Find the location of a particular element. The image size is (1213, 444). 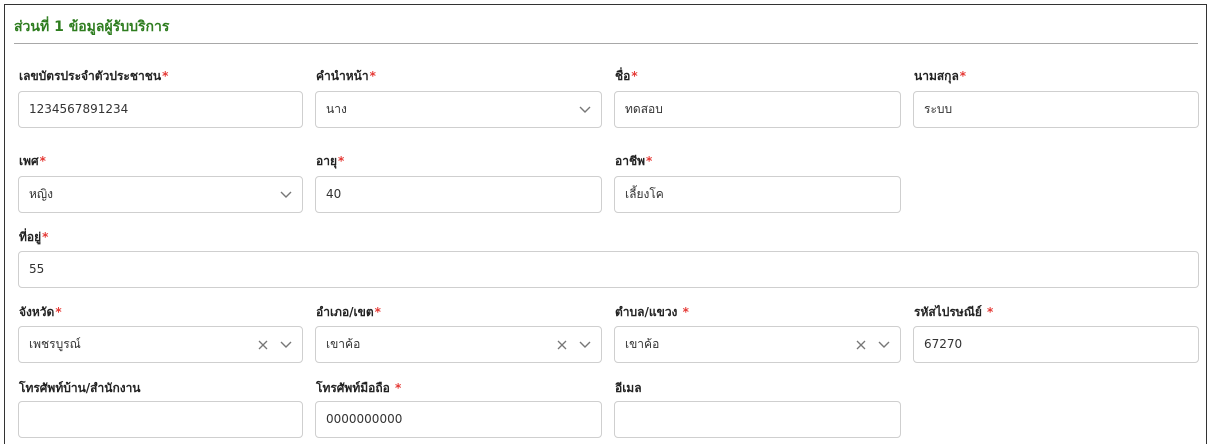

section-divider is located at coordinates (606, 43).